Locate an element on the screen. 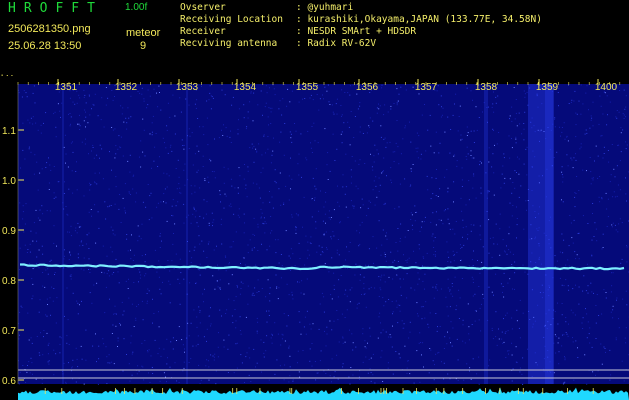  time-label: 1400 is located at coordinates (606, 87).